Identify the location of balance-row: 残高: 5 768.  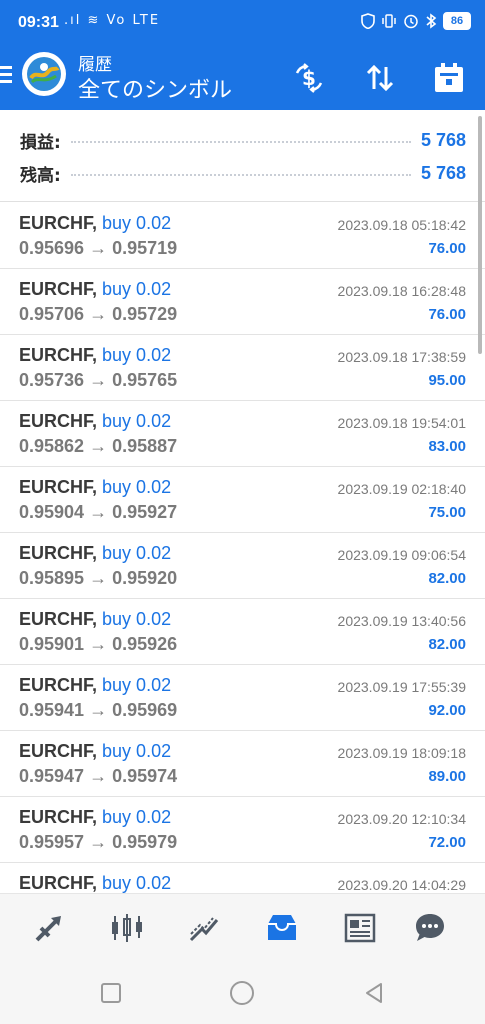
(243, 173).